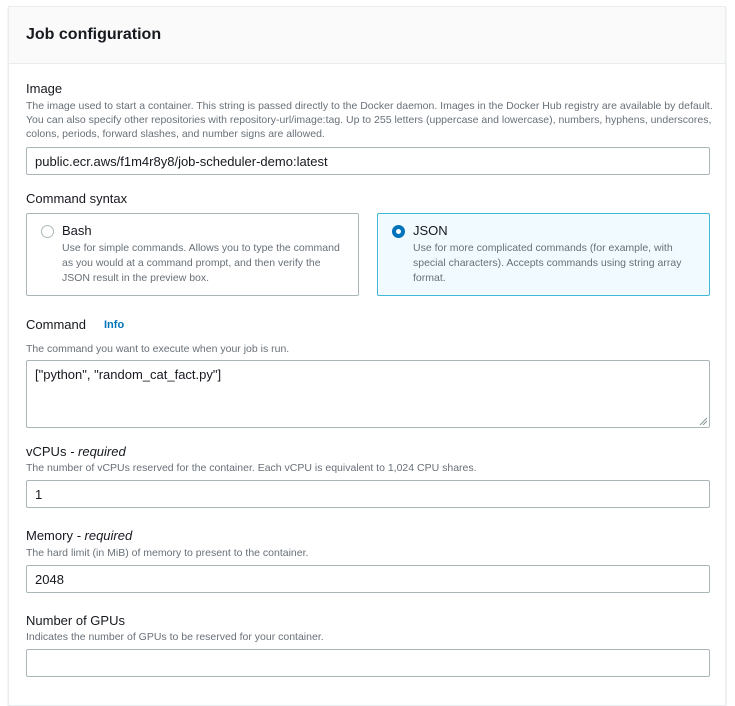 This screenshot has width=735, height=706. Describe the element at coordinates (430, 230) in the screenshot. I see `radio-json-label: JSON` at that location.